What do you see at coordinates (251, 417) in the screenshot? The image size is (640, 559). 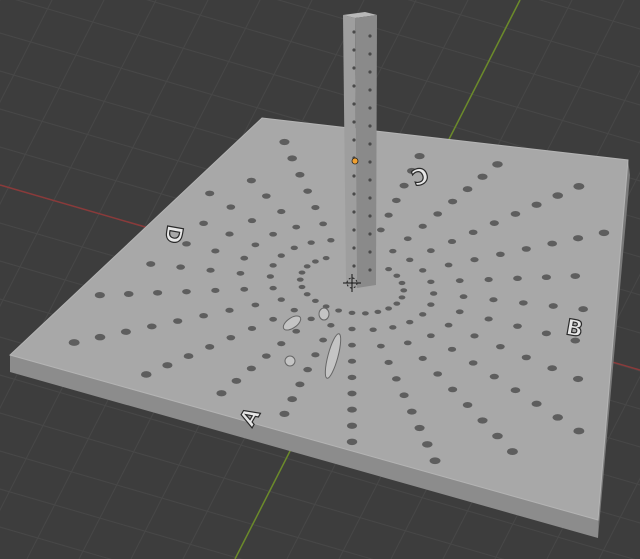 I see `embossed-letter: A` at bounding box center [251, 417].